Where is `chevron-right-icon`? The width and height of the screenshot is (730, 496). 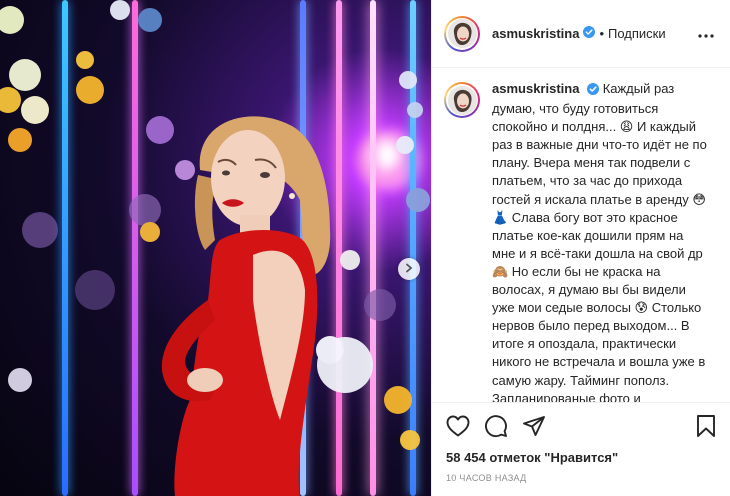
chevron-right-icon is located at coordinates (409, 269).